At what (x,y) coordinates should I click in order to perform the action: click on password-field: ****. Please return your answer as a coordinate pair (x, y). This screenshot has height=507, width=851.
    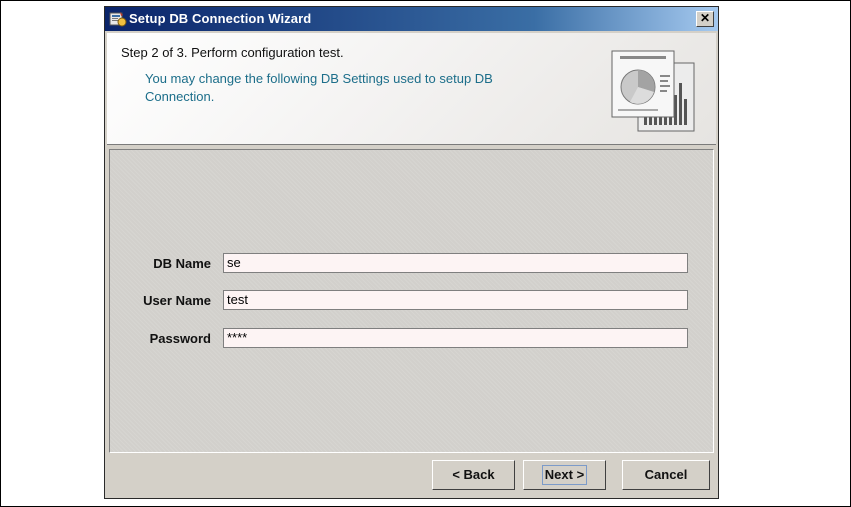
    Looking at the image, I should click on (455, 338).